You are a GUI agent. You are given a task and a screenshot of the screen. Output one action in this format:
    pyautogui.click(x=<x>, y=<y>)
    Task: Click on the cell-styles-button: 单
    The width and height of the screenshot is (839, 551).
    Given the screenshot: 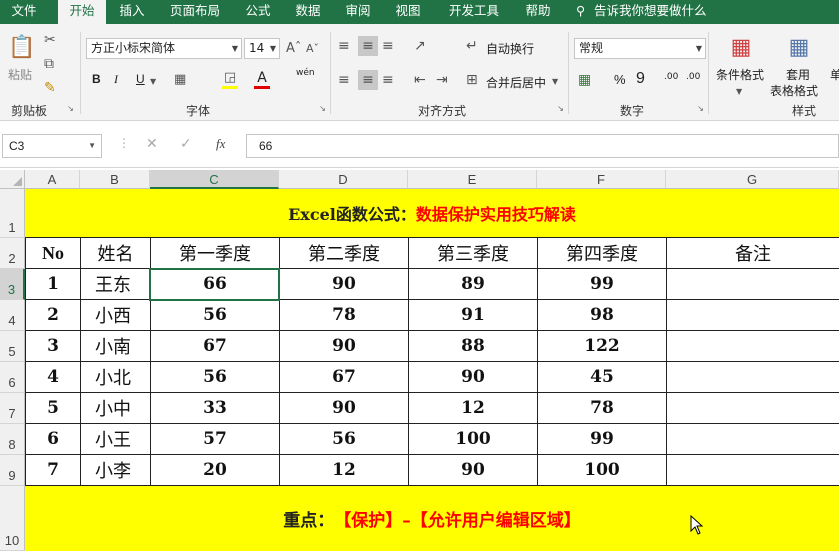 What is the action you would take?
    pyautogui.click(x=834, y=74)
    